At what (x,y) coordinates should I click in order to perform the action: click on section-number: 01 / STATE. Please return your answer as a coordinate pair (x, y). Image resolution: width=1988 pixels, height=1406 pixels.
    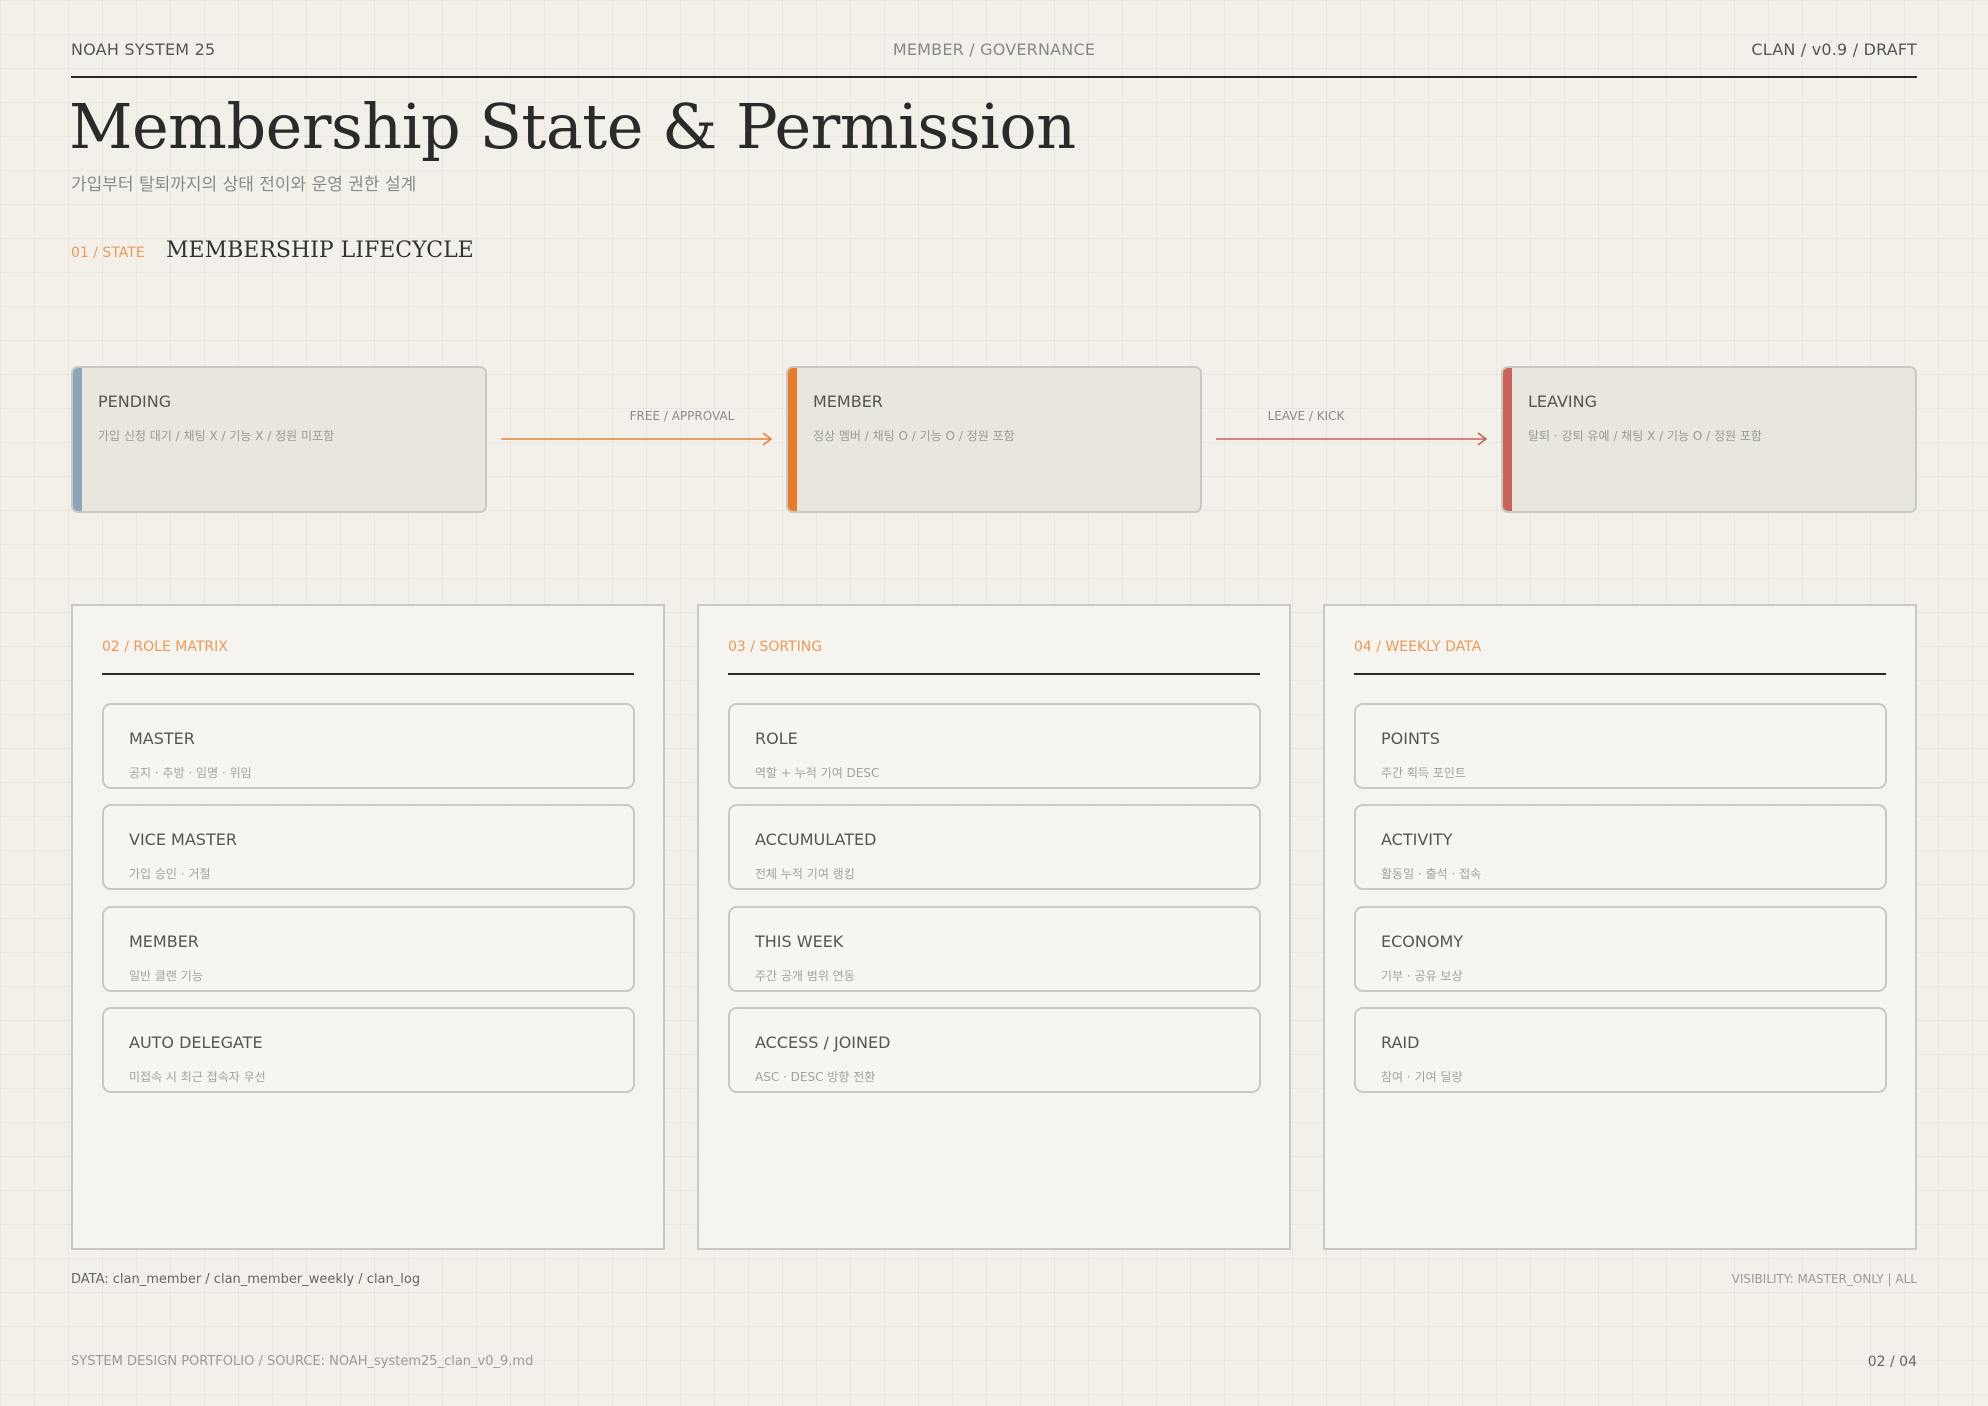
    Looking at the image, I should click on (108, 253).